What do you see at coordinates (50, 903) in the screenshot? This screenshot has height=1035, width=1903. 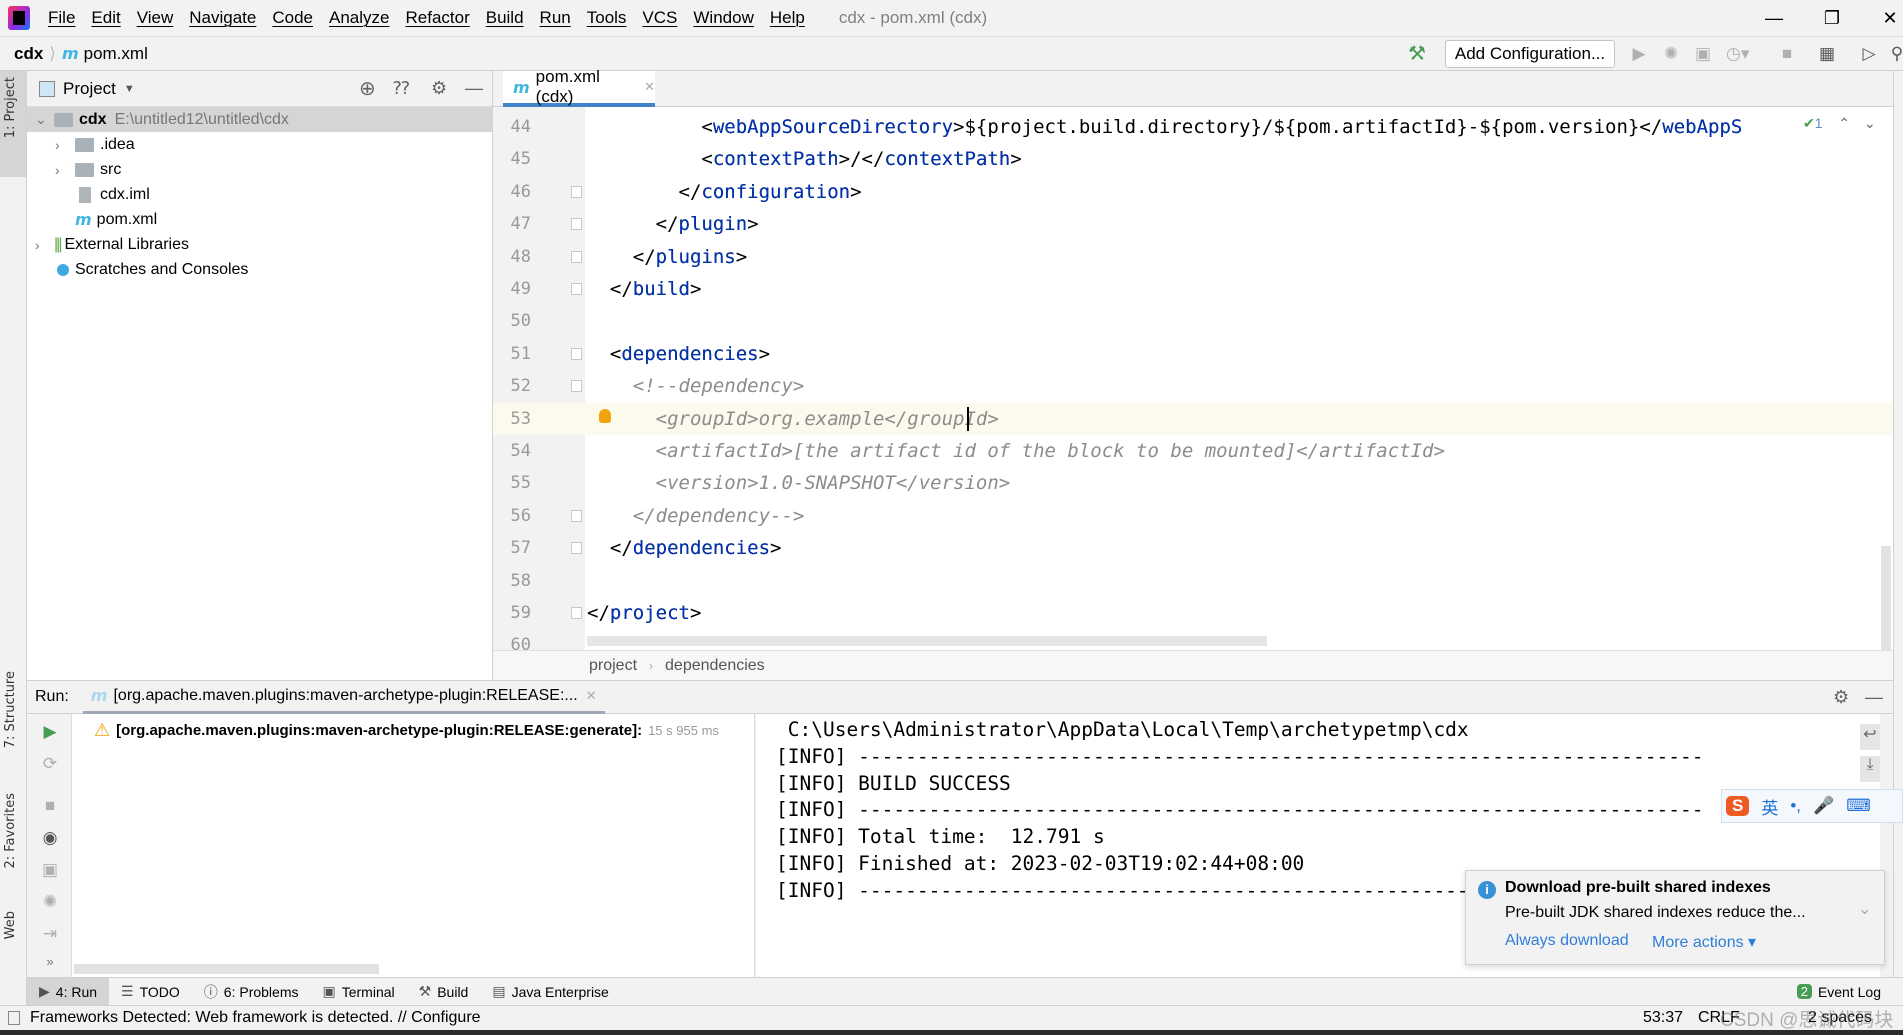 I see `debug-settings-icon: ✺` at bounding box center [50, 903].